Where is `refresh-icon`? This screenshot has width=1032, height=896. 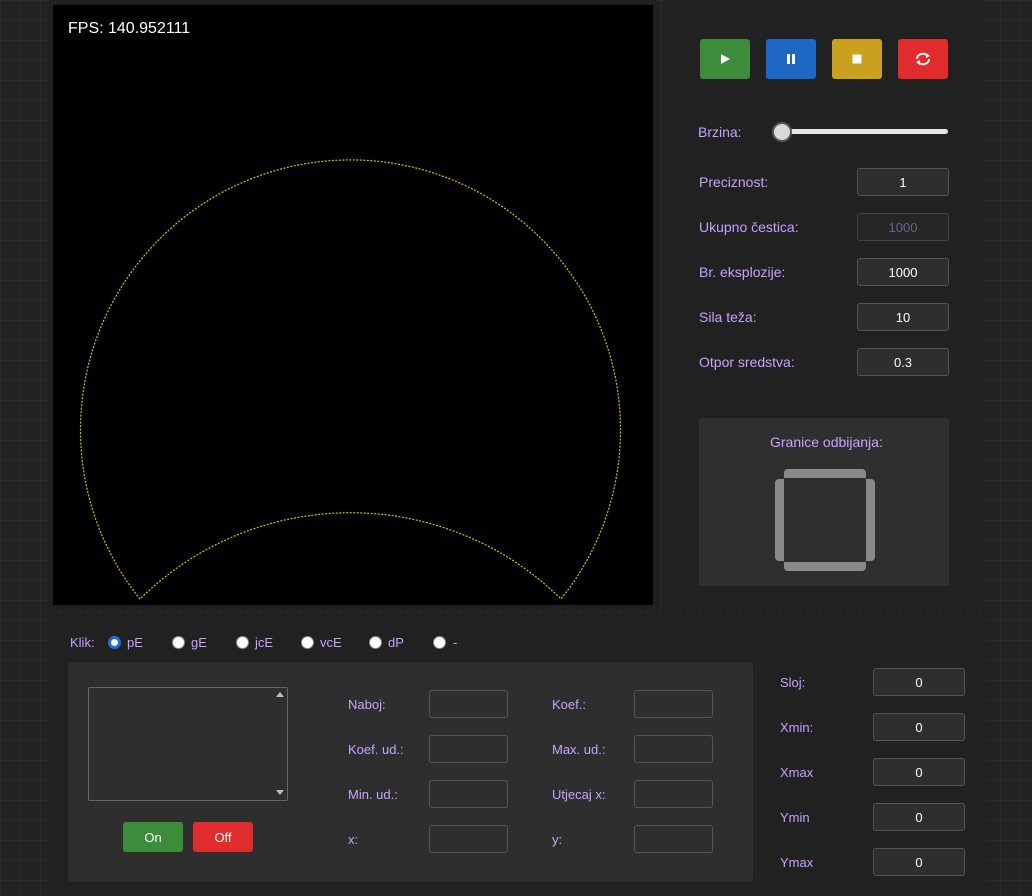 refresh-icon is located at coordinates (923, 59).